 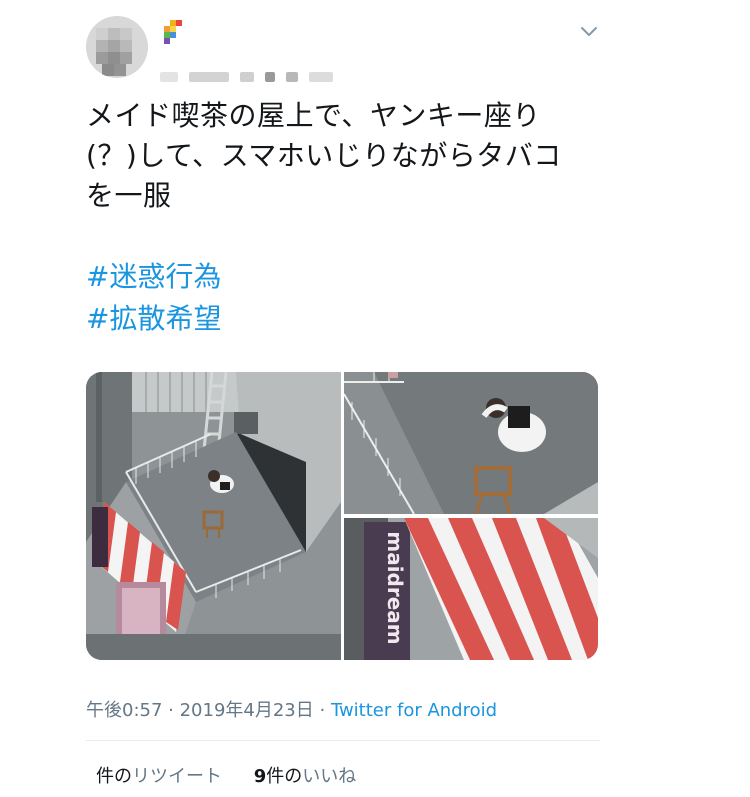 I want to click on rainbow-flag-icon, so click(x=173, y=32).